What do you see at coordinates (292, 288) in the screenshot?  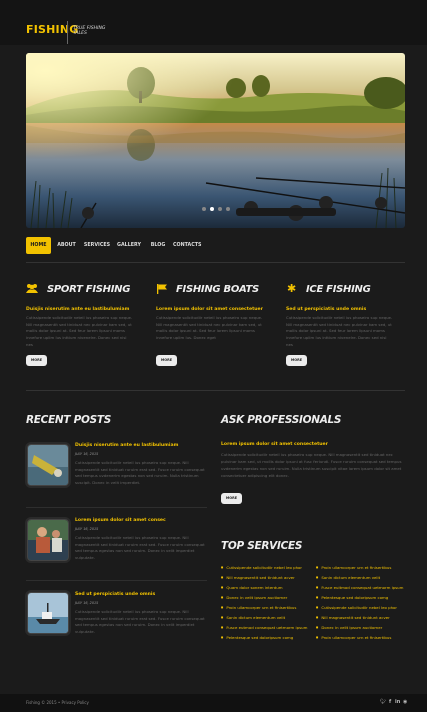 I see `snowflake-icon: ✱` at bounding box center [292, 288].